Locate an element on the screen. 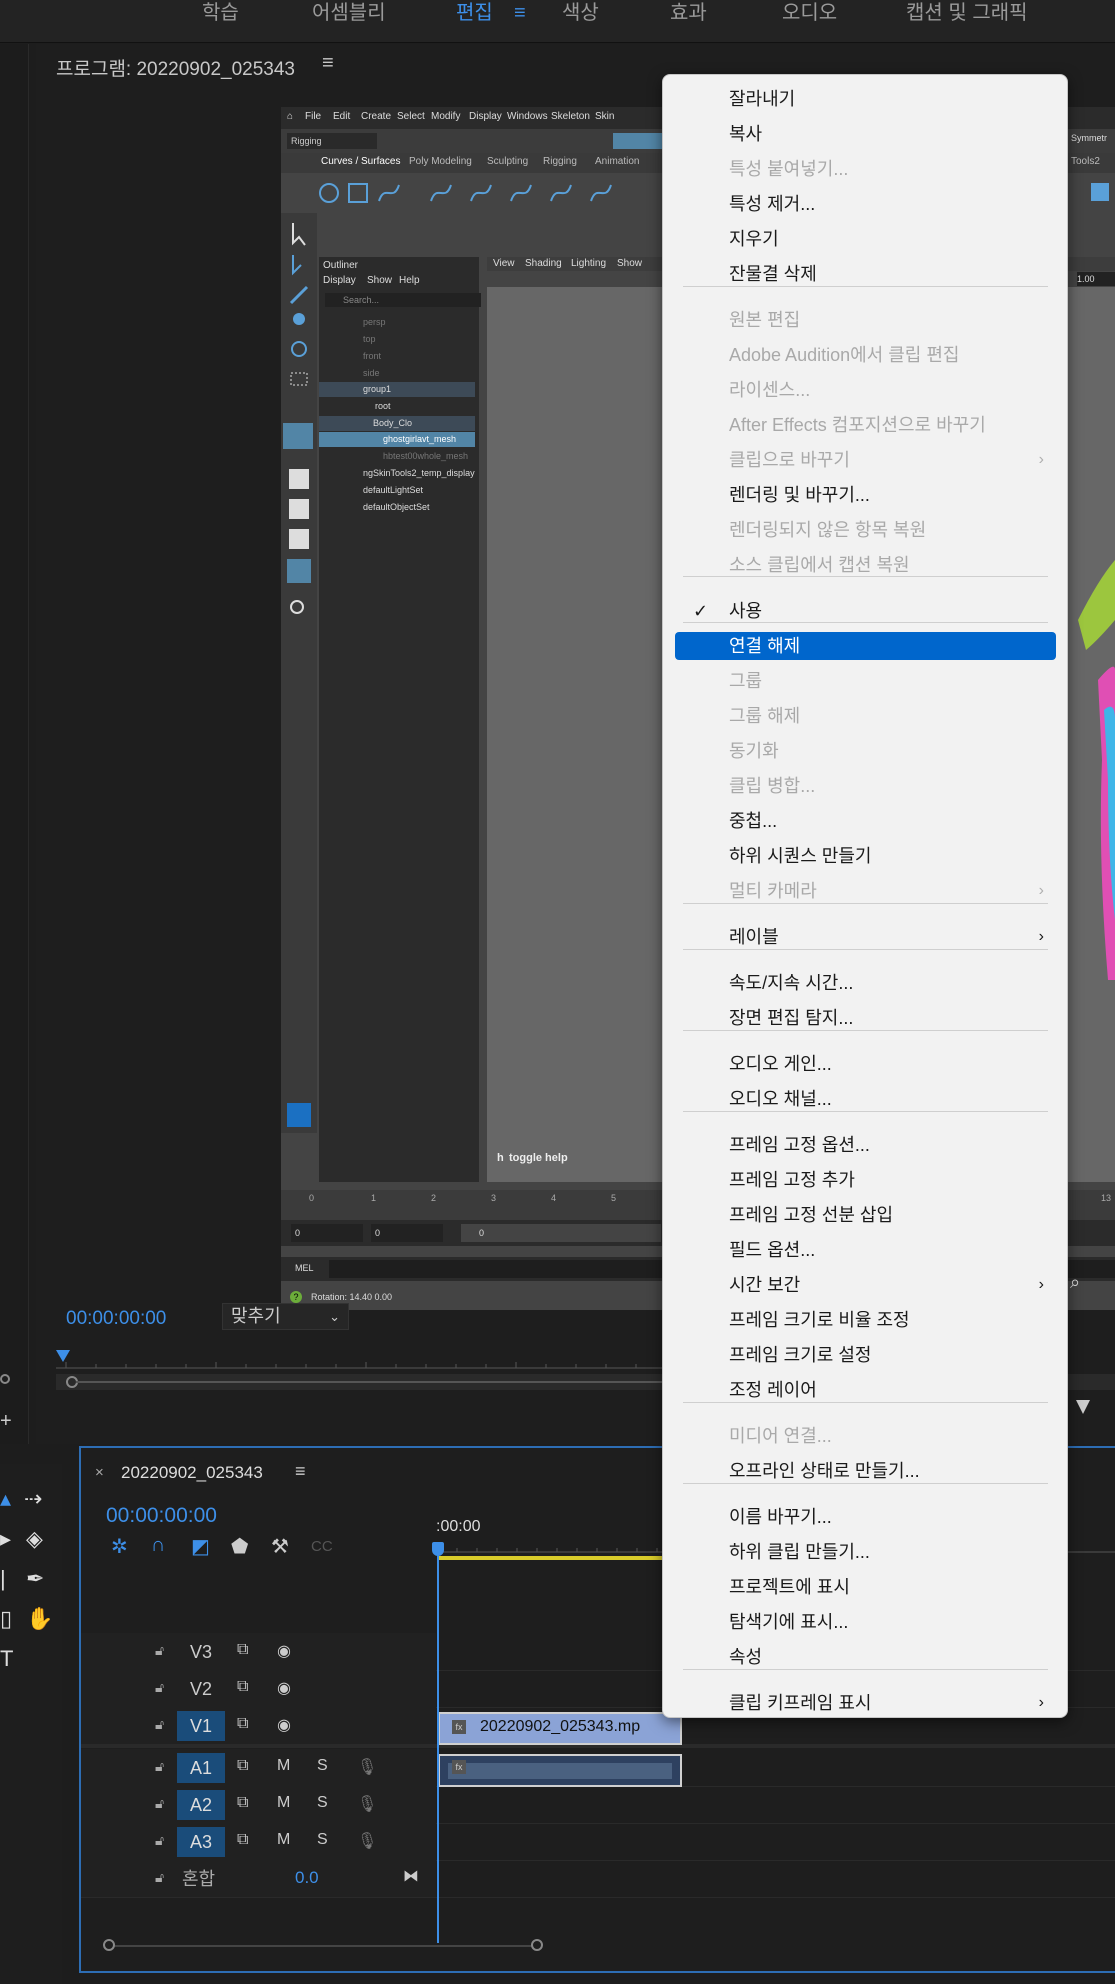  timeline-playhead is located at coordinates (438, 1549).